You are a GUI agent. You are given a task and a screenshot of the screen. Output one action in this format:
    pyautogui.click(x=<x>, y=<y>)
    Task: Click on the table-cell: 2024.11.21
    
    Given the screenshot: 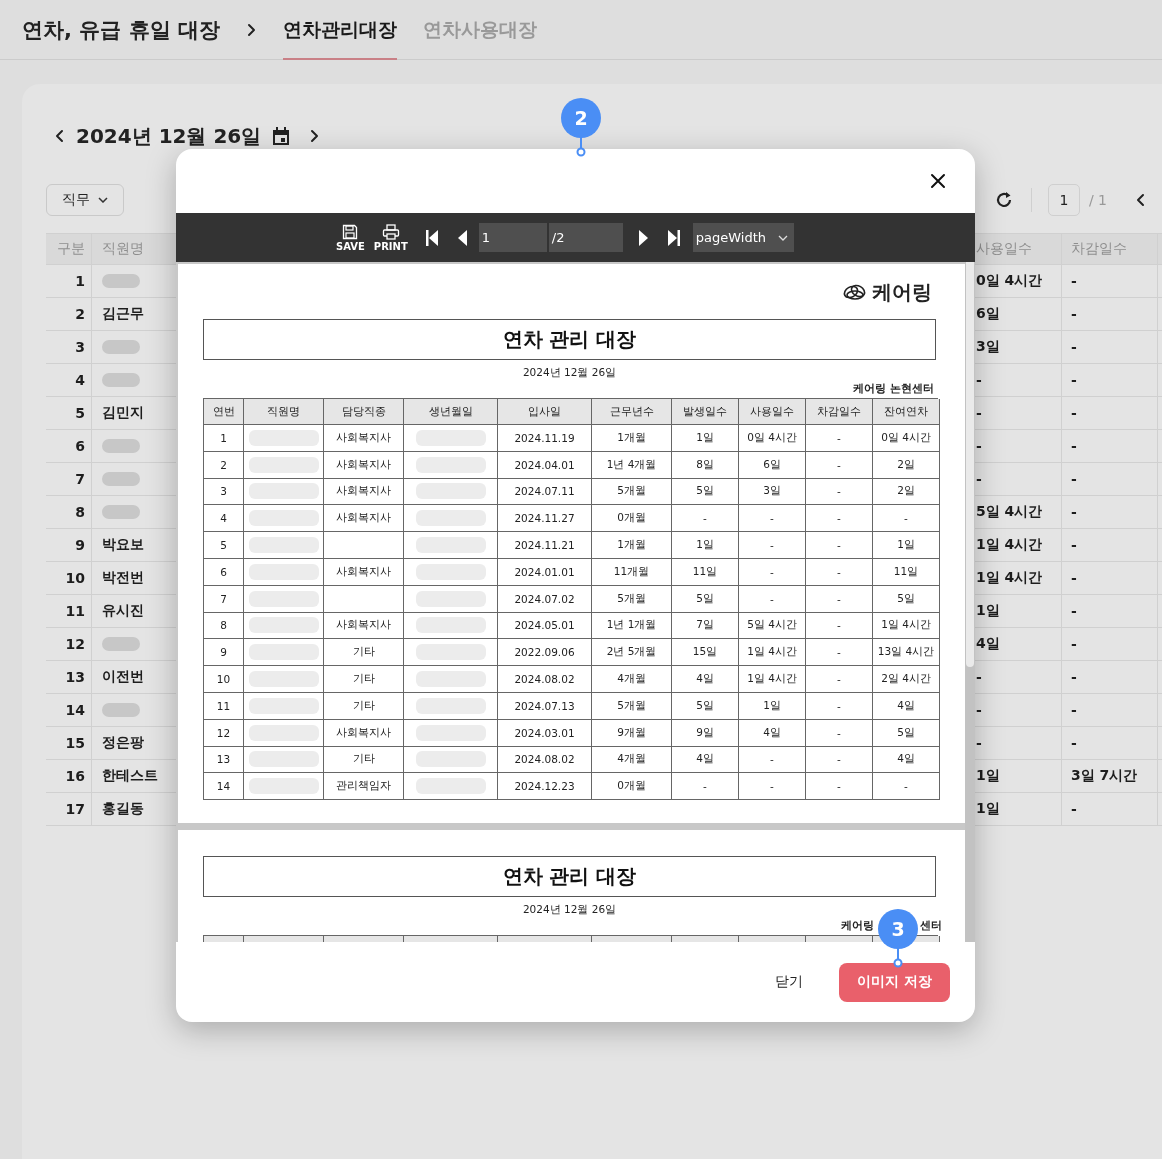 What is the action you would take?
    pyautogui.click(x=545, y=545)
    